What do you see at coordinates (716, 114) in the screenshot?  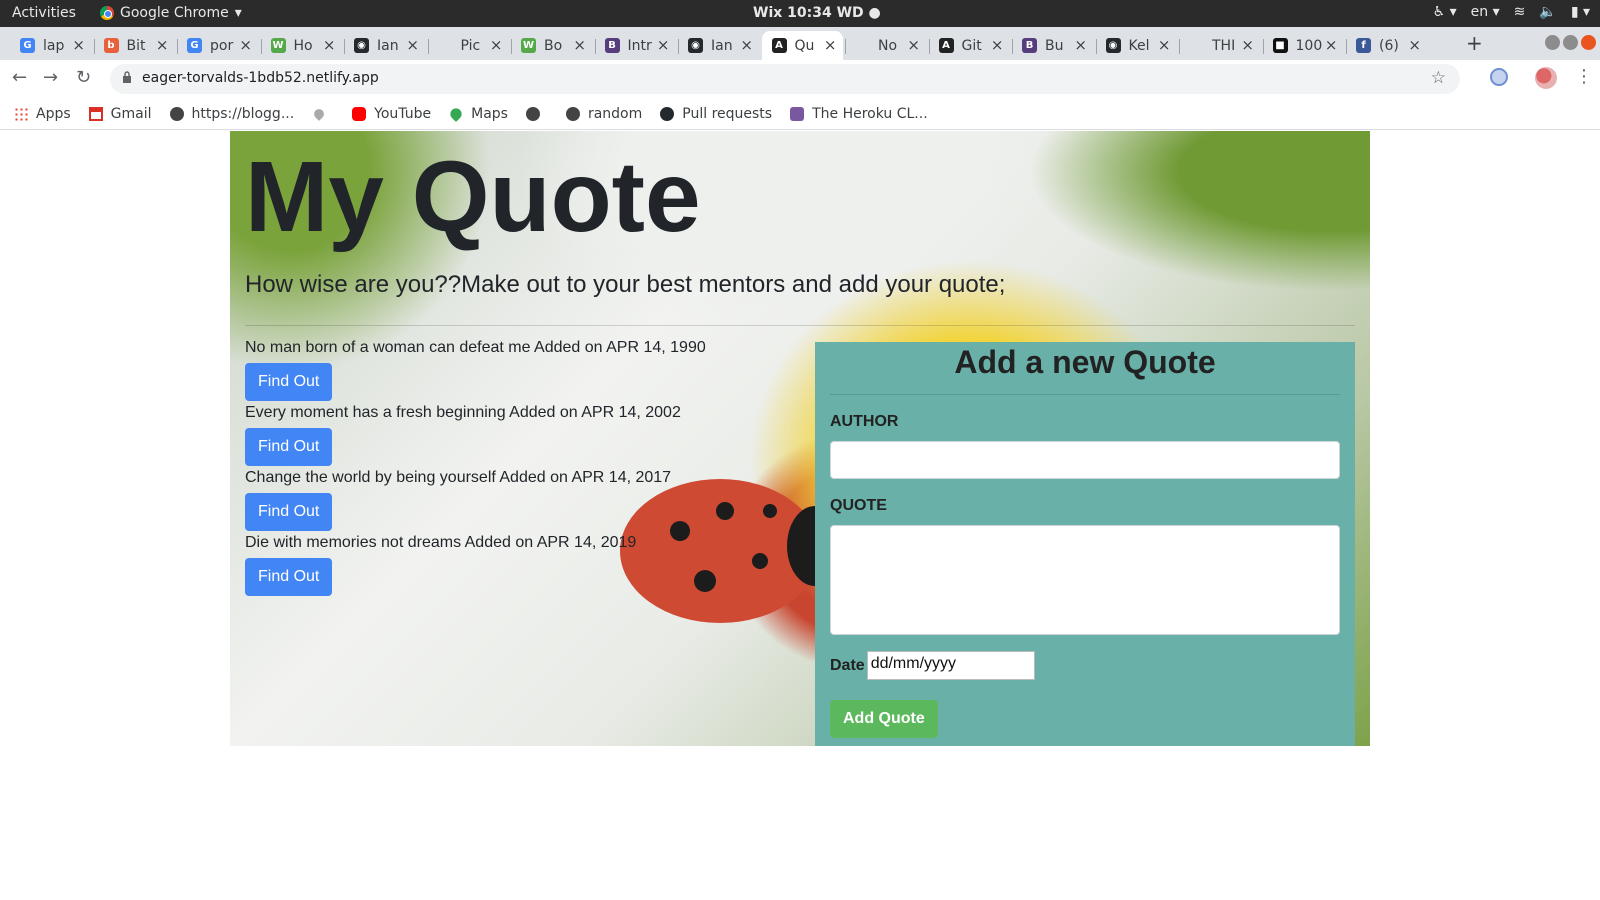 I see `bookmark-item: Pull requests` at bounding box center [716, 114].